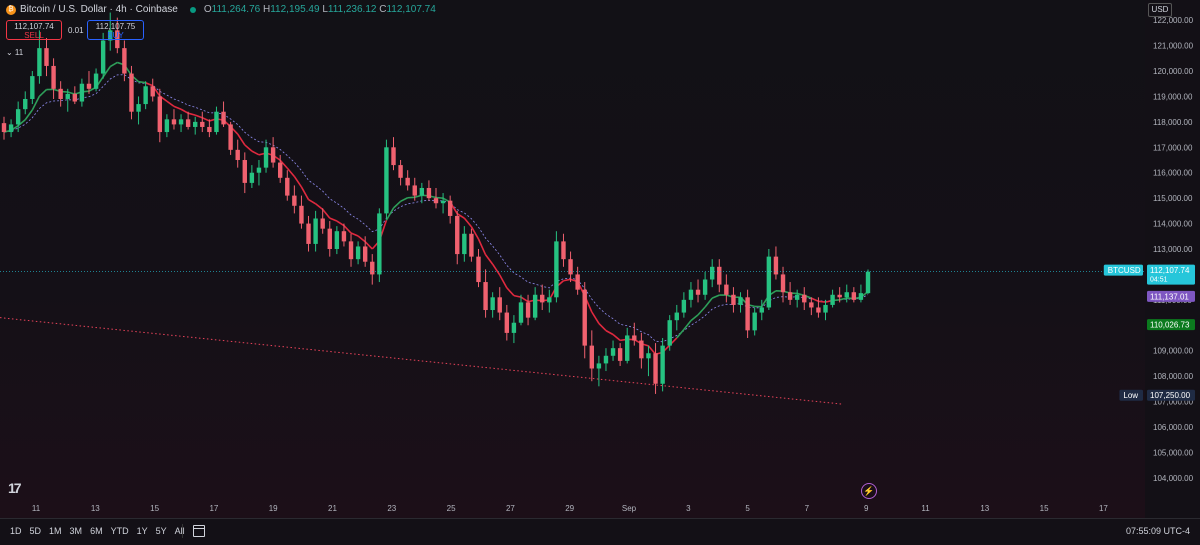 The width and height of the screenshot is (1200, 545). Describe the element at coordinates (76, 30) in the screenshot. I see `spread-value: 0.01` at that location.